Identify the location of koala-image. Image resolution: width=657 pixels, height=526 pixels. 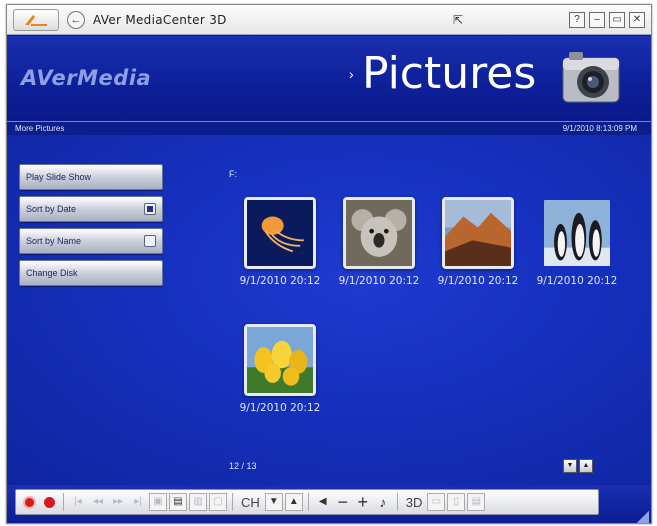
(379, 233).